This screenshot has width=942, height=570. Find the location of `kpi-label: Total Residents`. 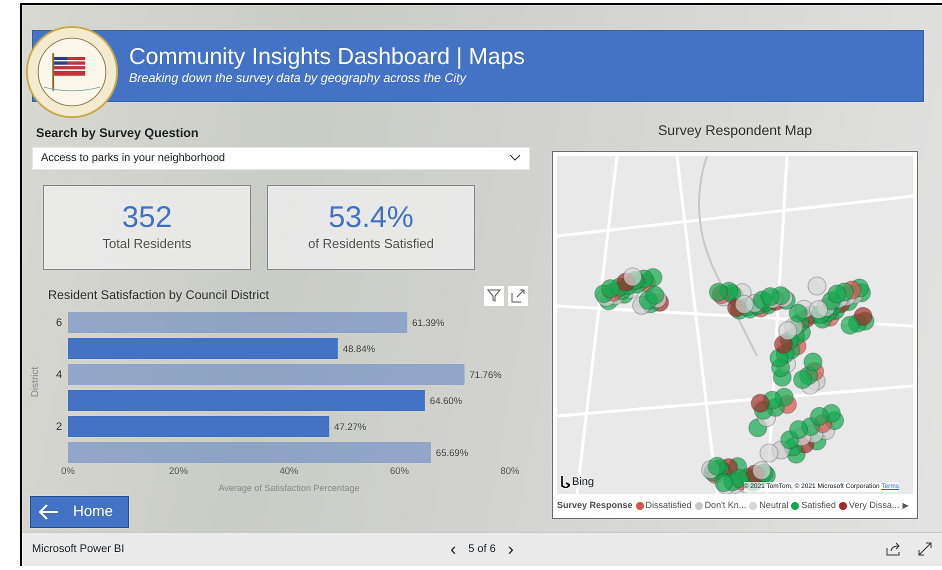

kpi-label: Total Residents is located at coordinates (147, 244).